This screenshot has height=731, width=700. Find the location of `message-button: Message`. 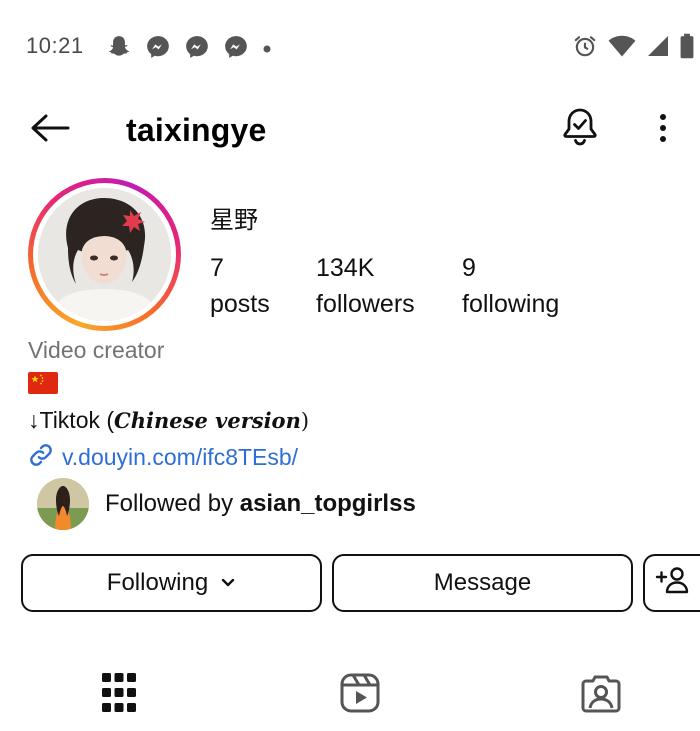

message-button: Message is located at coordinates (482, 583).